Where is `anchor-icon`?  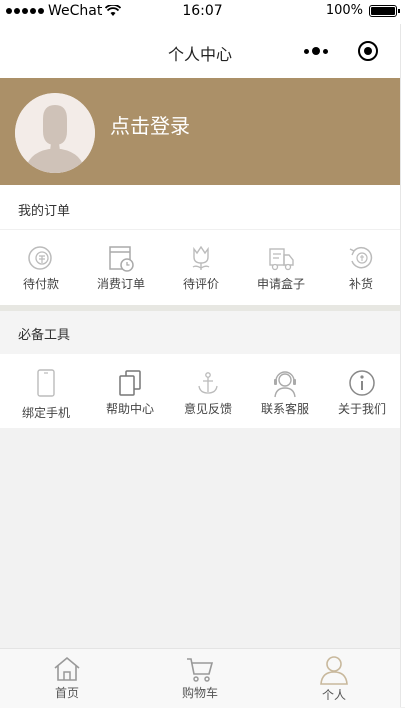
anchor-icon is located at coordinates (208, 383).